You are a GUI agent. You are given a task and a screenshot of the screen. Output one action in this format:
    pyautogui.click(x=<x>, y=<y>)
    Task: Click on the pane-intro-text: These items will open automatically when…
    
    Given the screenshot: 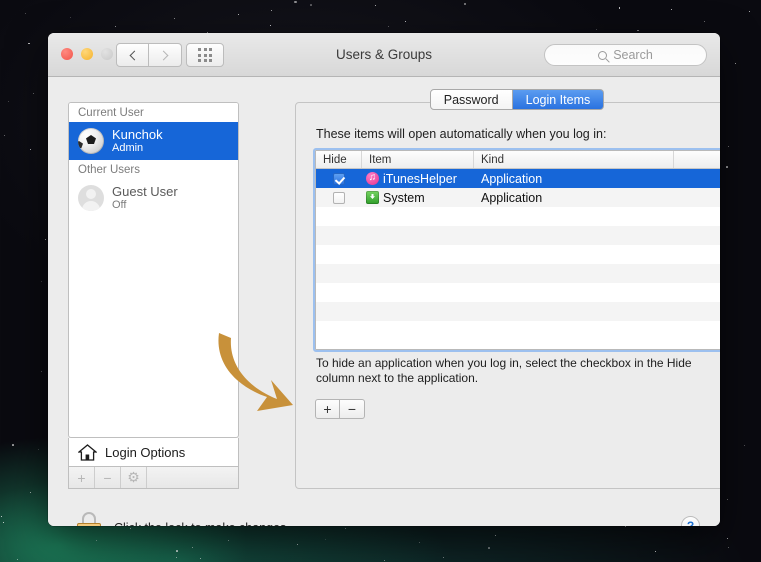 What is the action you would take?
    pyautogui.click(x=461, y=134)
    